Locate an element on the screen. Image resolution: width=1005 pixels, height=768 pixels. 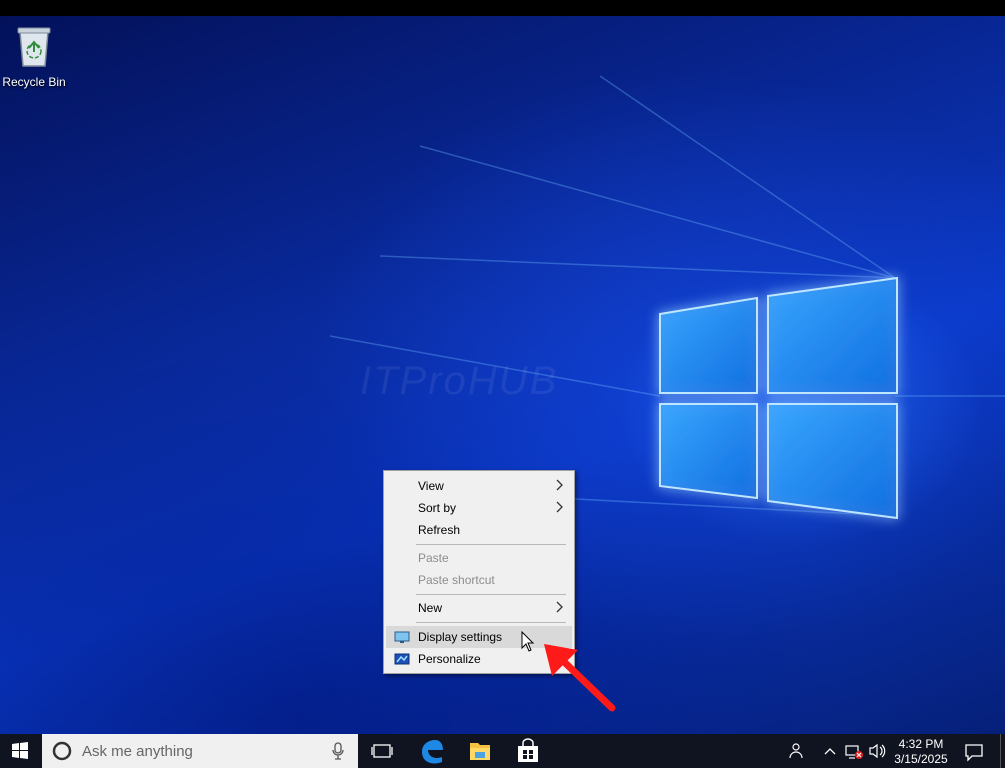
store-button is located at coordinates (528, 751).